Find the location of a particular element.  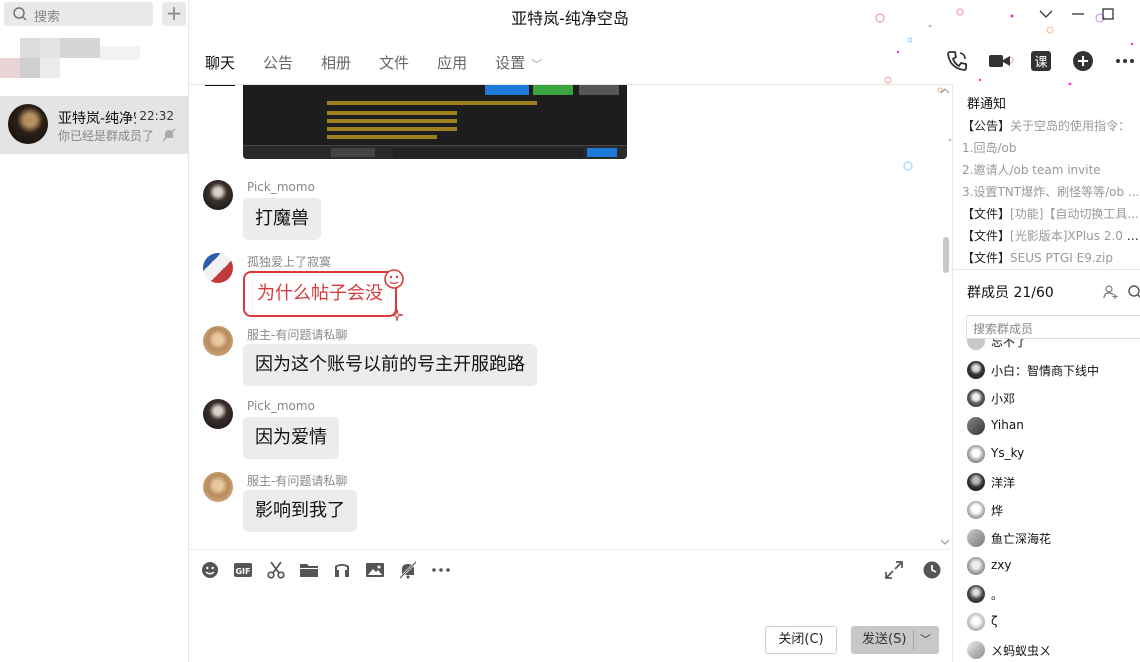

add-member-icon is located at coordinates (1111, 292).